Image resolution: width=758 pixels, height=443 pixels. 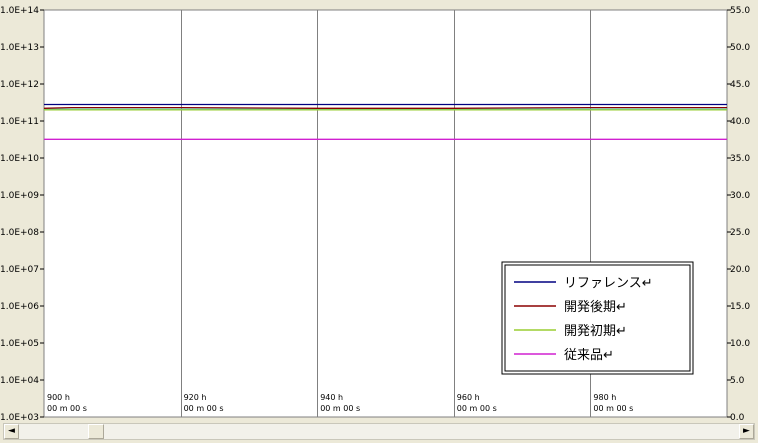 What do you see at coordinates (19, 270) in the screenshot?
I see `left-tick-label: 1.0E+07` at bounding box center [19, 270].